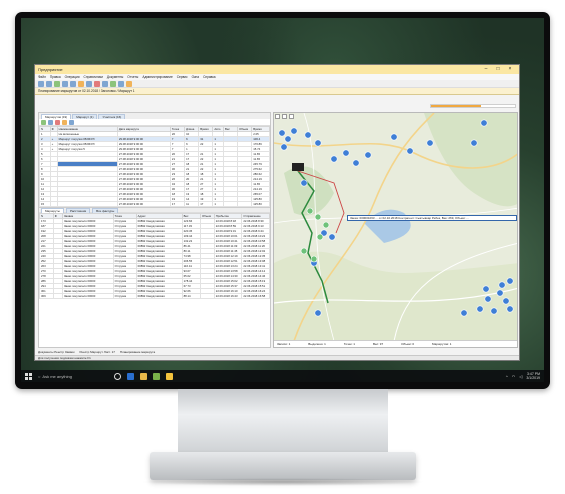 The image size is (565, 494). I want to click on minimize-icon: –, so click(486, 69).